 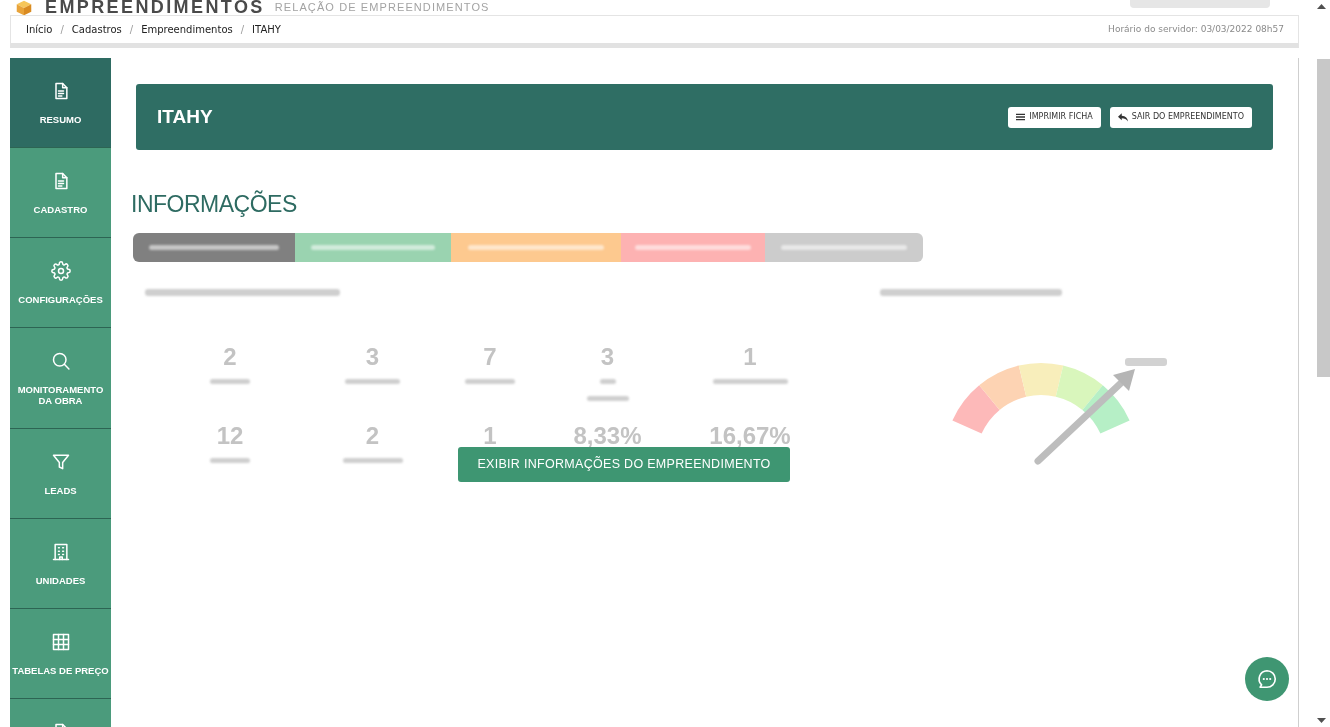 What do you see at coordinates (60, 642) in the screenshot?
I see `grid-icon` at bounding box center [60, 642].